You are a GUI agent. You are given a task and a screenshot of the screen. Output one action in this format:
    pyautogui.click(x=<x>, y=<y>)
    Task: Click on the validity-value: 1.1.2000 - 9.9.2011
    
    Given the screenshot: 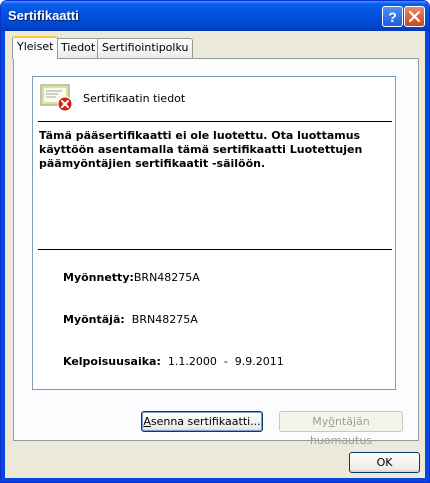 What is the action you would take?
    pyautogui.click(x=225, y=361)
    